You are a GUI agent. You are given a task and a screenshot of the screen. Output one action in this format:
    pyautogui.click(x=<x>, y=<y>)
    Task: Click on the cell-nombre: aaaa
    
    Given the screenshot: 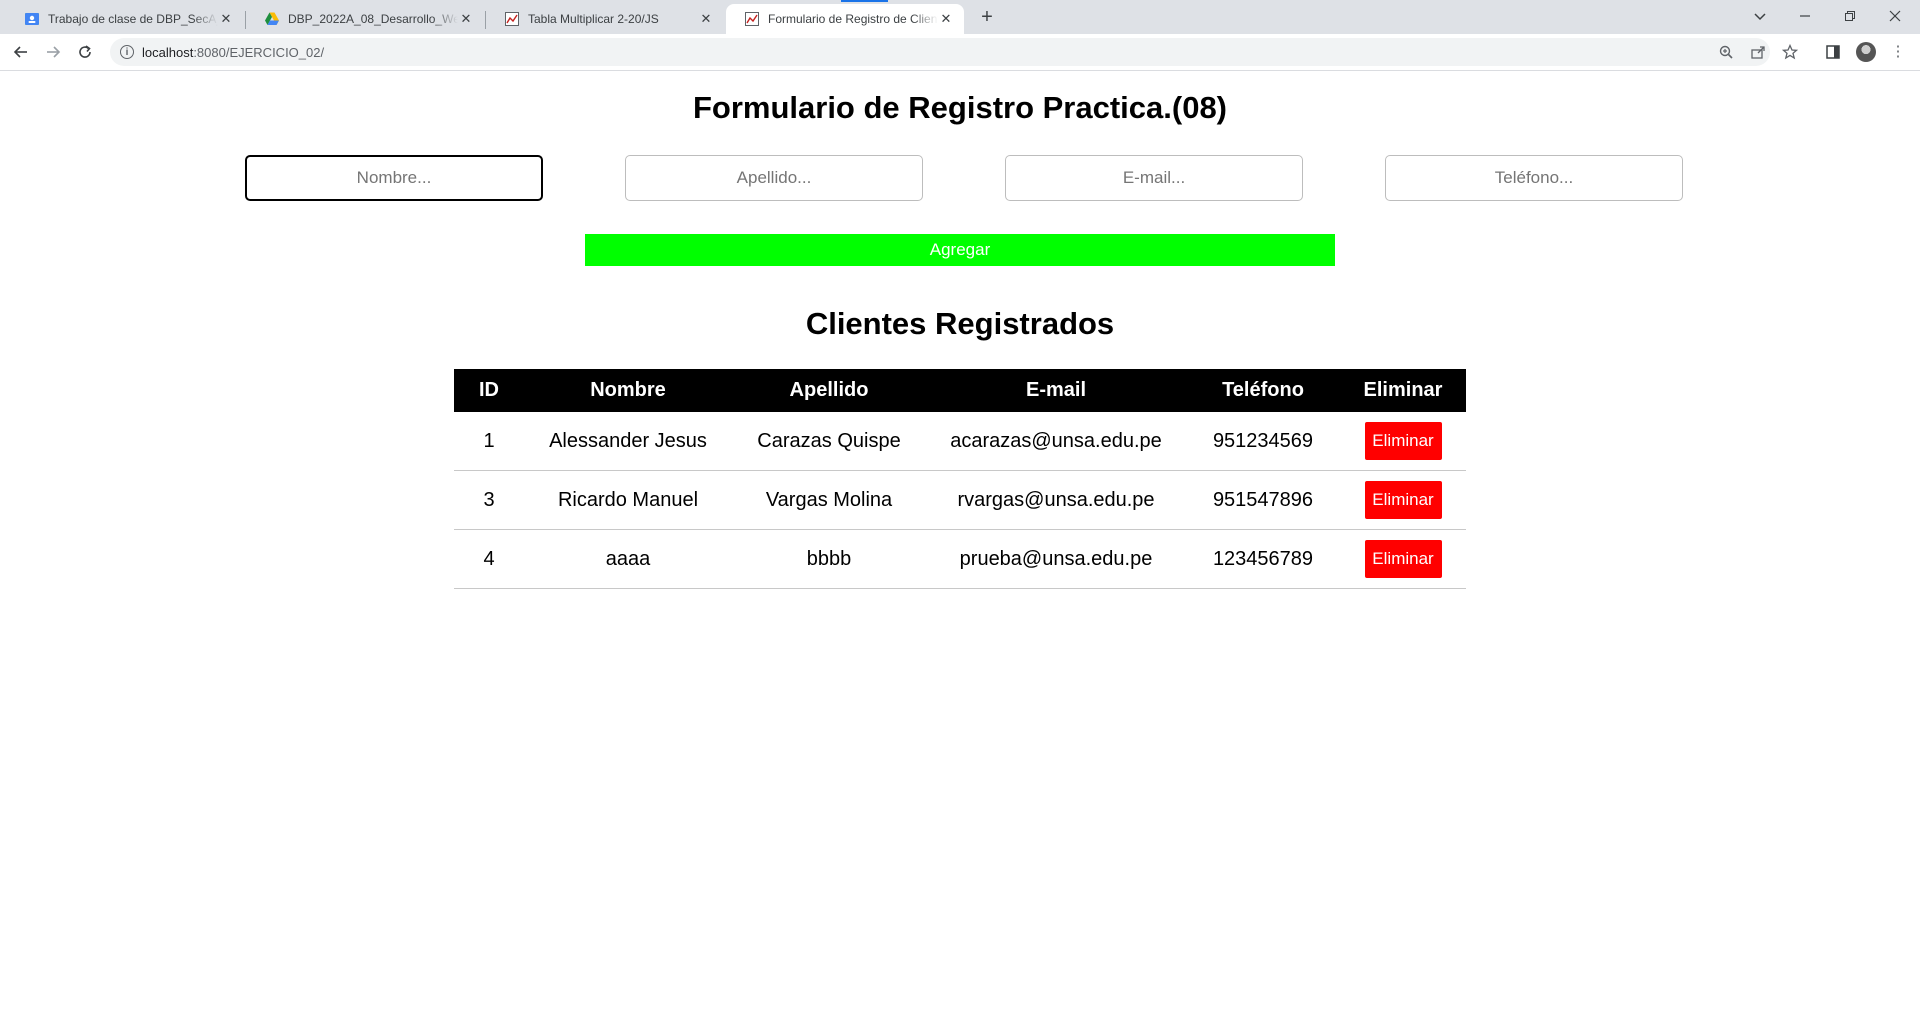 What is the action you would take?
    pyautogui.click(x=628, y=559)
    